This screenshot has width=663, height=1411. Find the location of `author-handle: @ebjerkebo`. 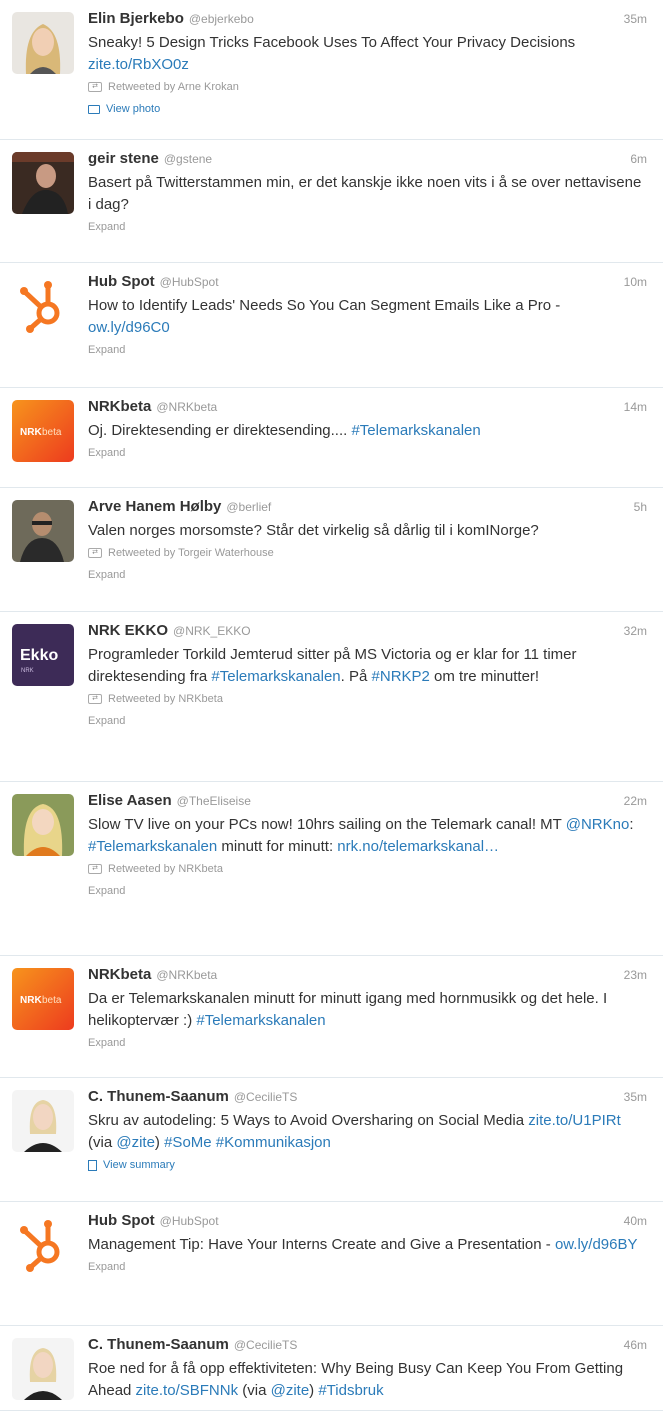

author-handle: @ebjerkebo is located at coordinates (221, 19).